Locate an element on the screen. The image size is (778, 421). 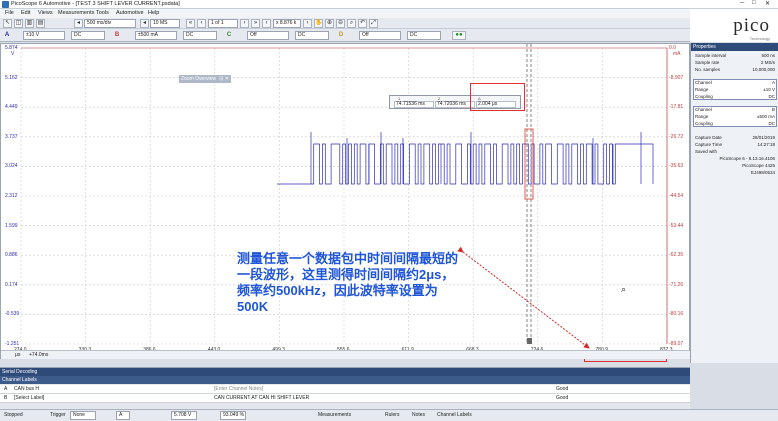
measurements-button: Measurements is located at coordinates (334, 415).